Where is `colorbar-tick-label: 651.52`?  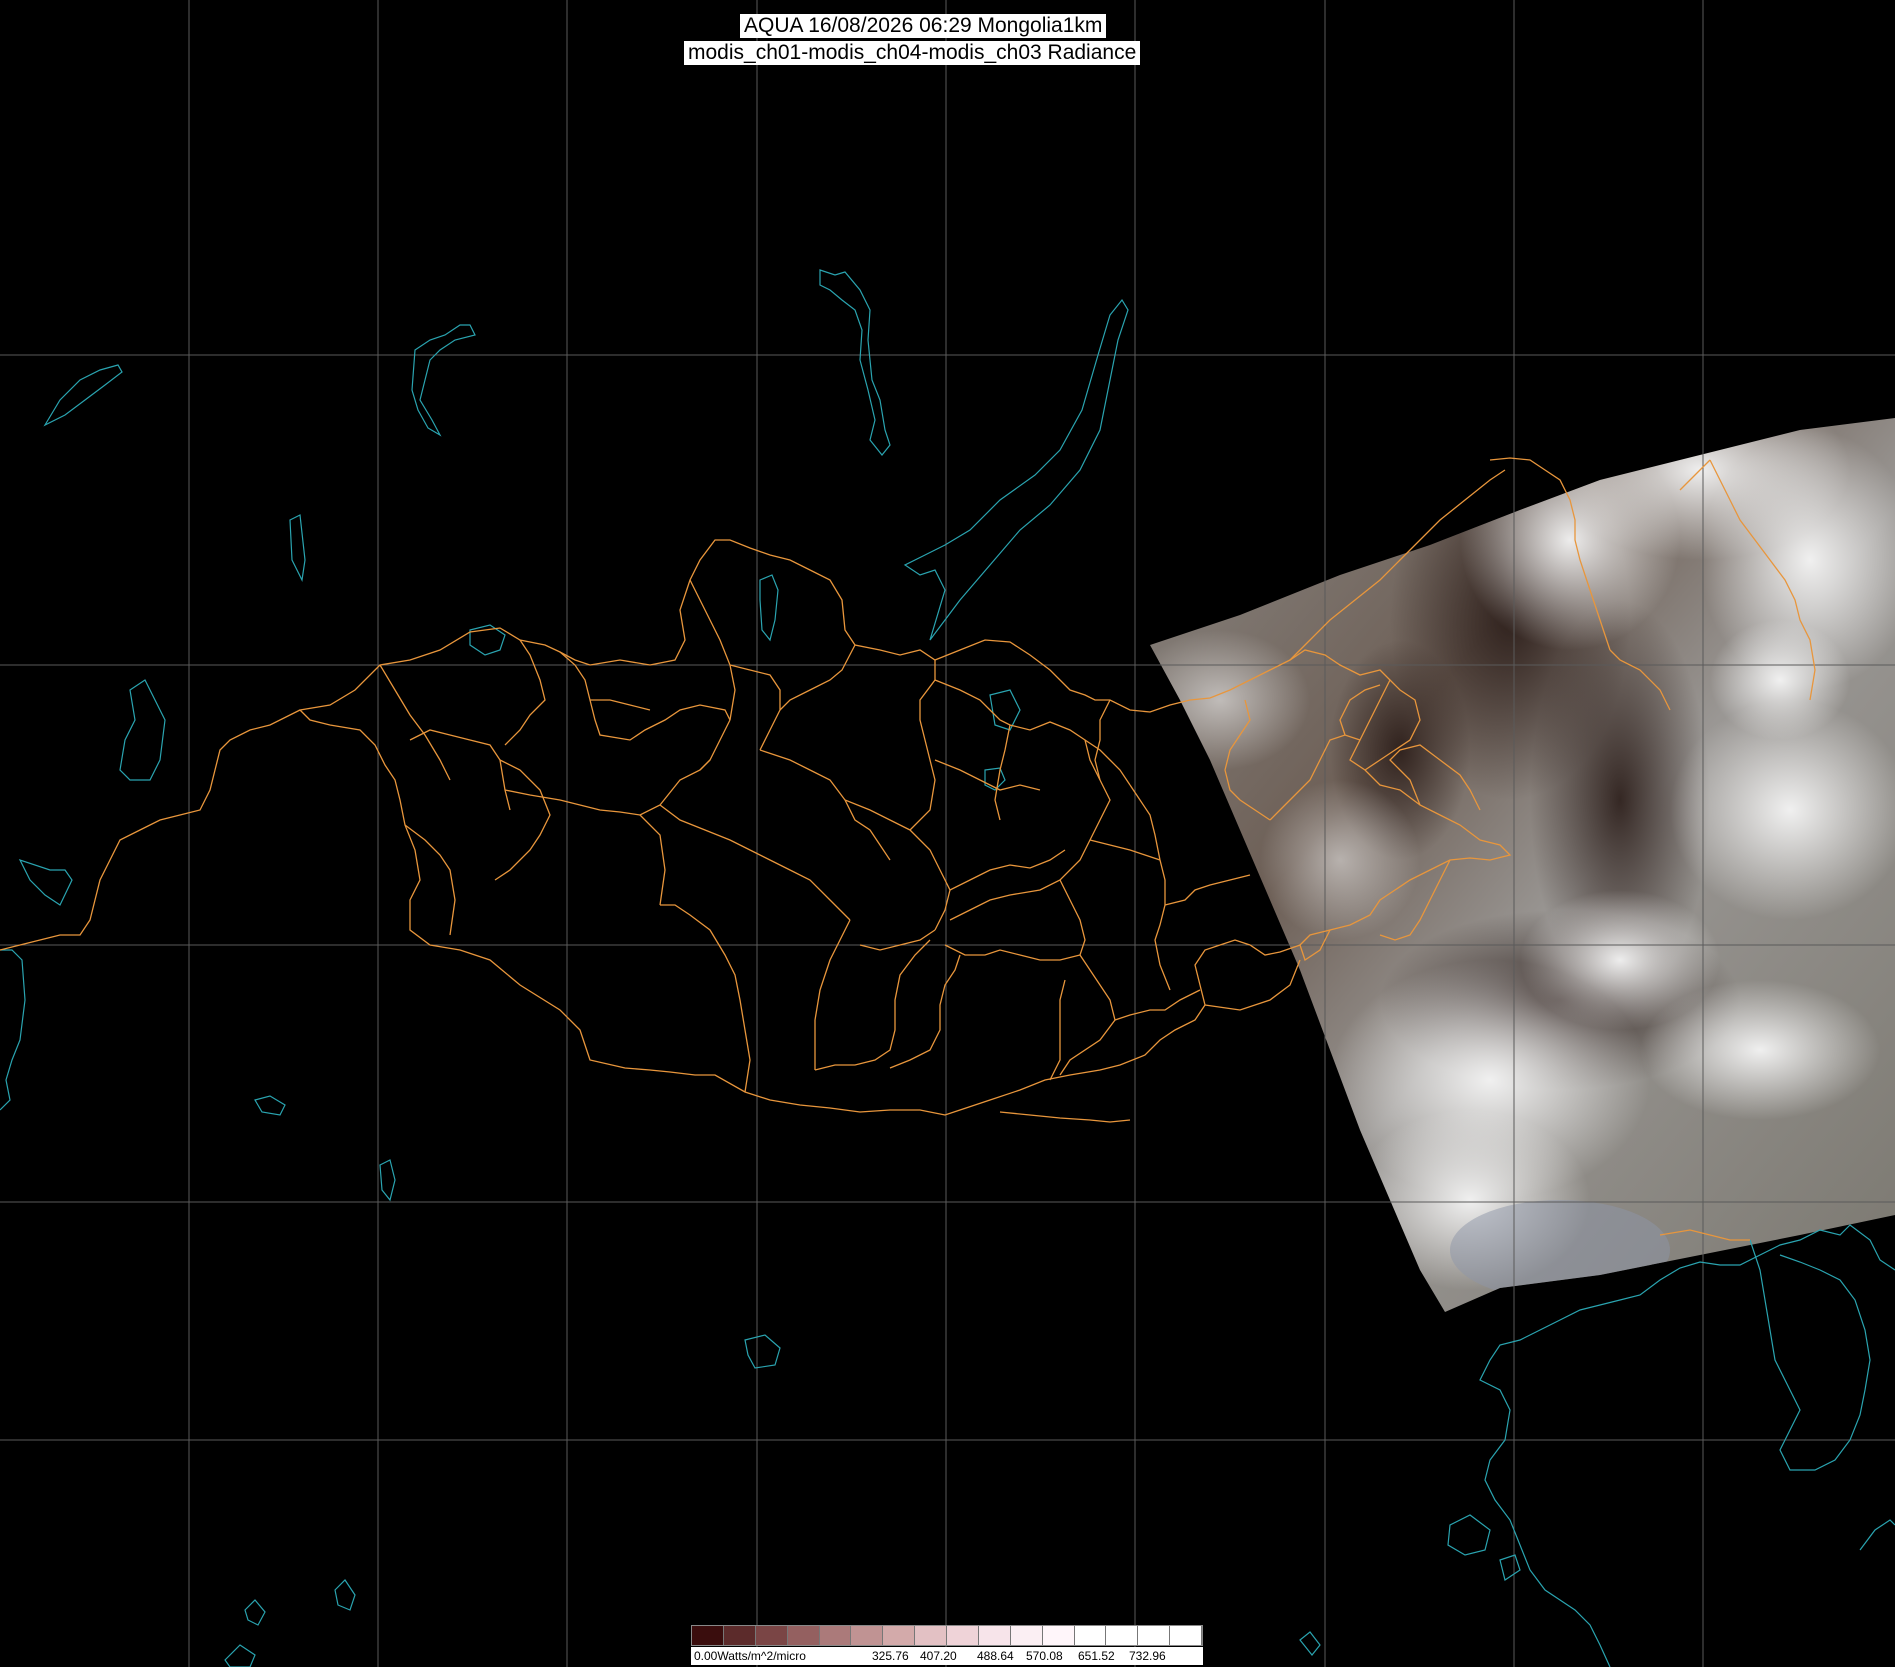
colorbar-tick-label: 651.52 is located at coordinates (1096, 1656).